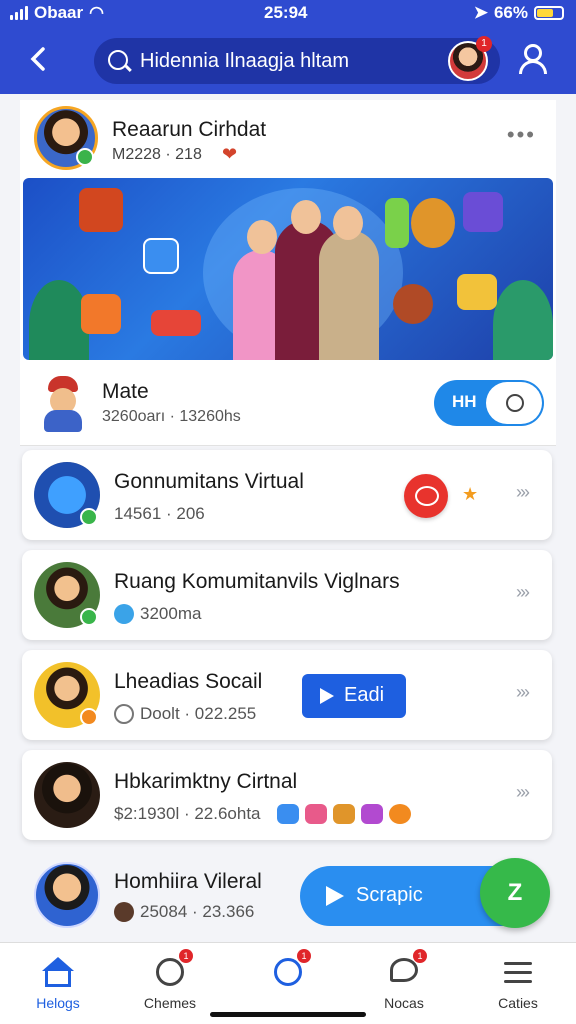 This screenshot has height=1024, width=576. What do you see at coordinates (198, 713) in the screenshot?
I see `community-meta: Doolt · 022.255` at bounding box center [198, 713].